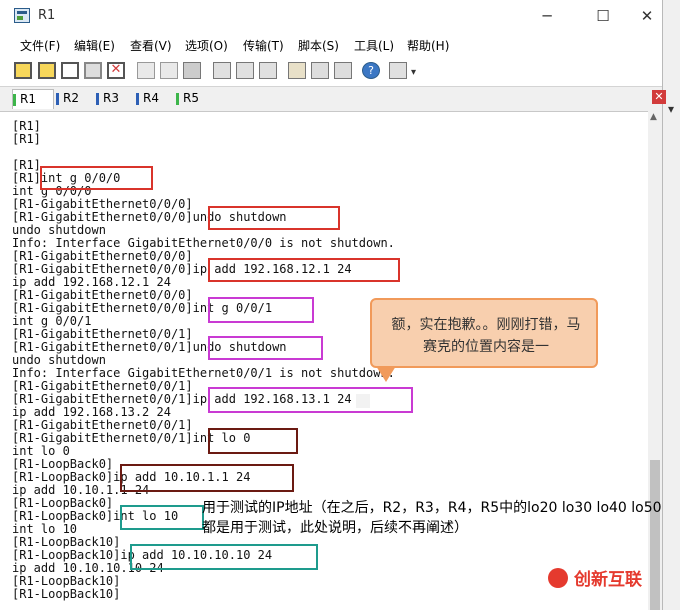 Image resolution: width=680 pixels, height=610 pixels. Describe the element at coordinates (371, 70) in the screenshot. I see `help-icon: ?` at that location.